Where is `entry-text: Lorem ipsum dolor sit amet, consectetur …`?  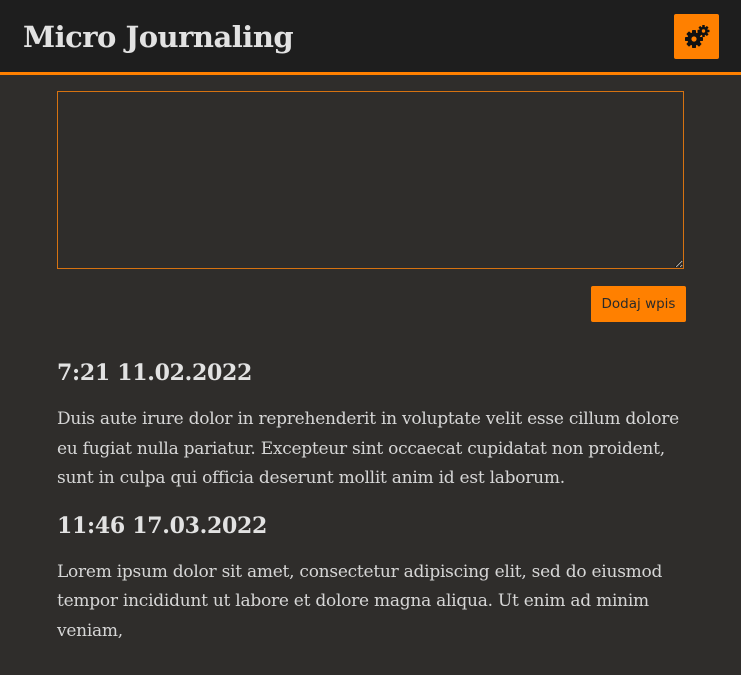 entry-text: Lorem ipsum dolor sit amet, consectetur … is located at coordinates (360, 601).